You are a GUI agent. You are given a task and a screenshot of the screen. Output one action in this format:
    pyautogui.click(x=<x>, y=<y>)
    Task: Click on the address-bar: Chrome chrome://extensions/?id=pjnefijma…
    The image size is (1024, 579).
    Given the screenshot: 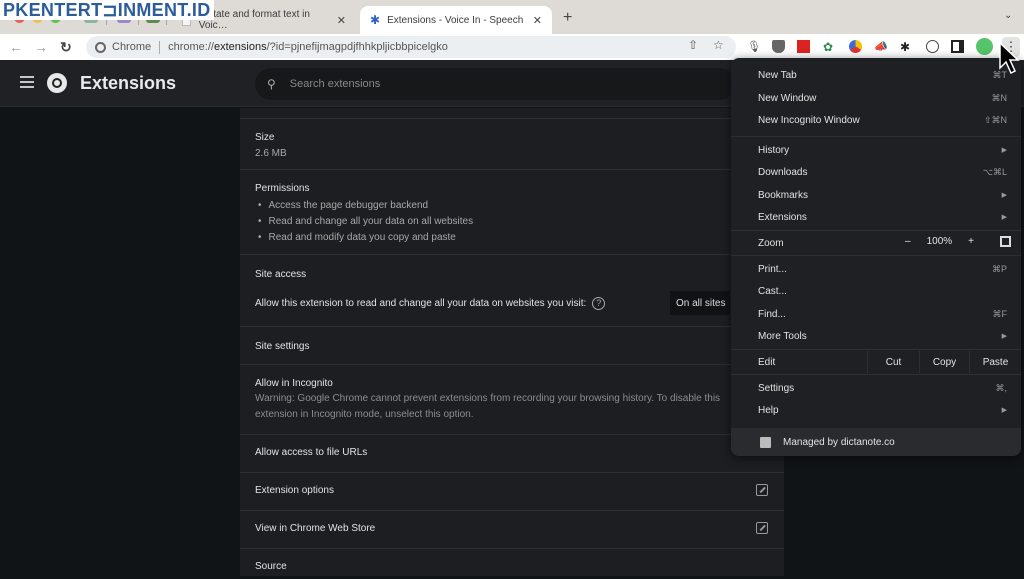 What is the action you would take?
    pyautogui.click(x=411, y=47)
    